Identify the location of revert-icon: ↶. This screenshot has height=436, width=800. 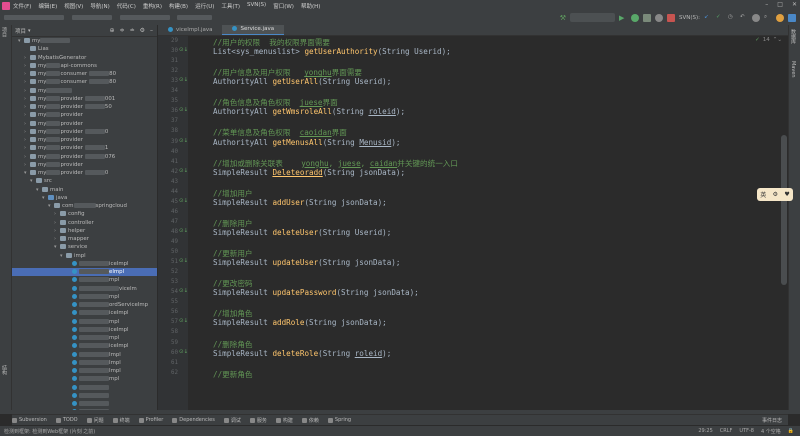
(744, 18).